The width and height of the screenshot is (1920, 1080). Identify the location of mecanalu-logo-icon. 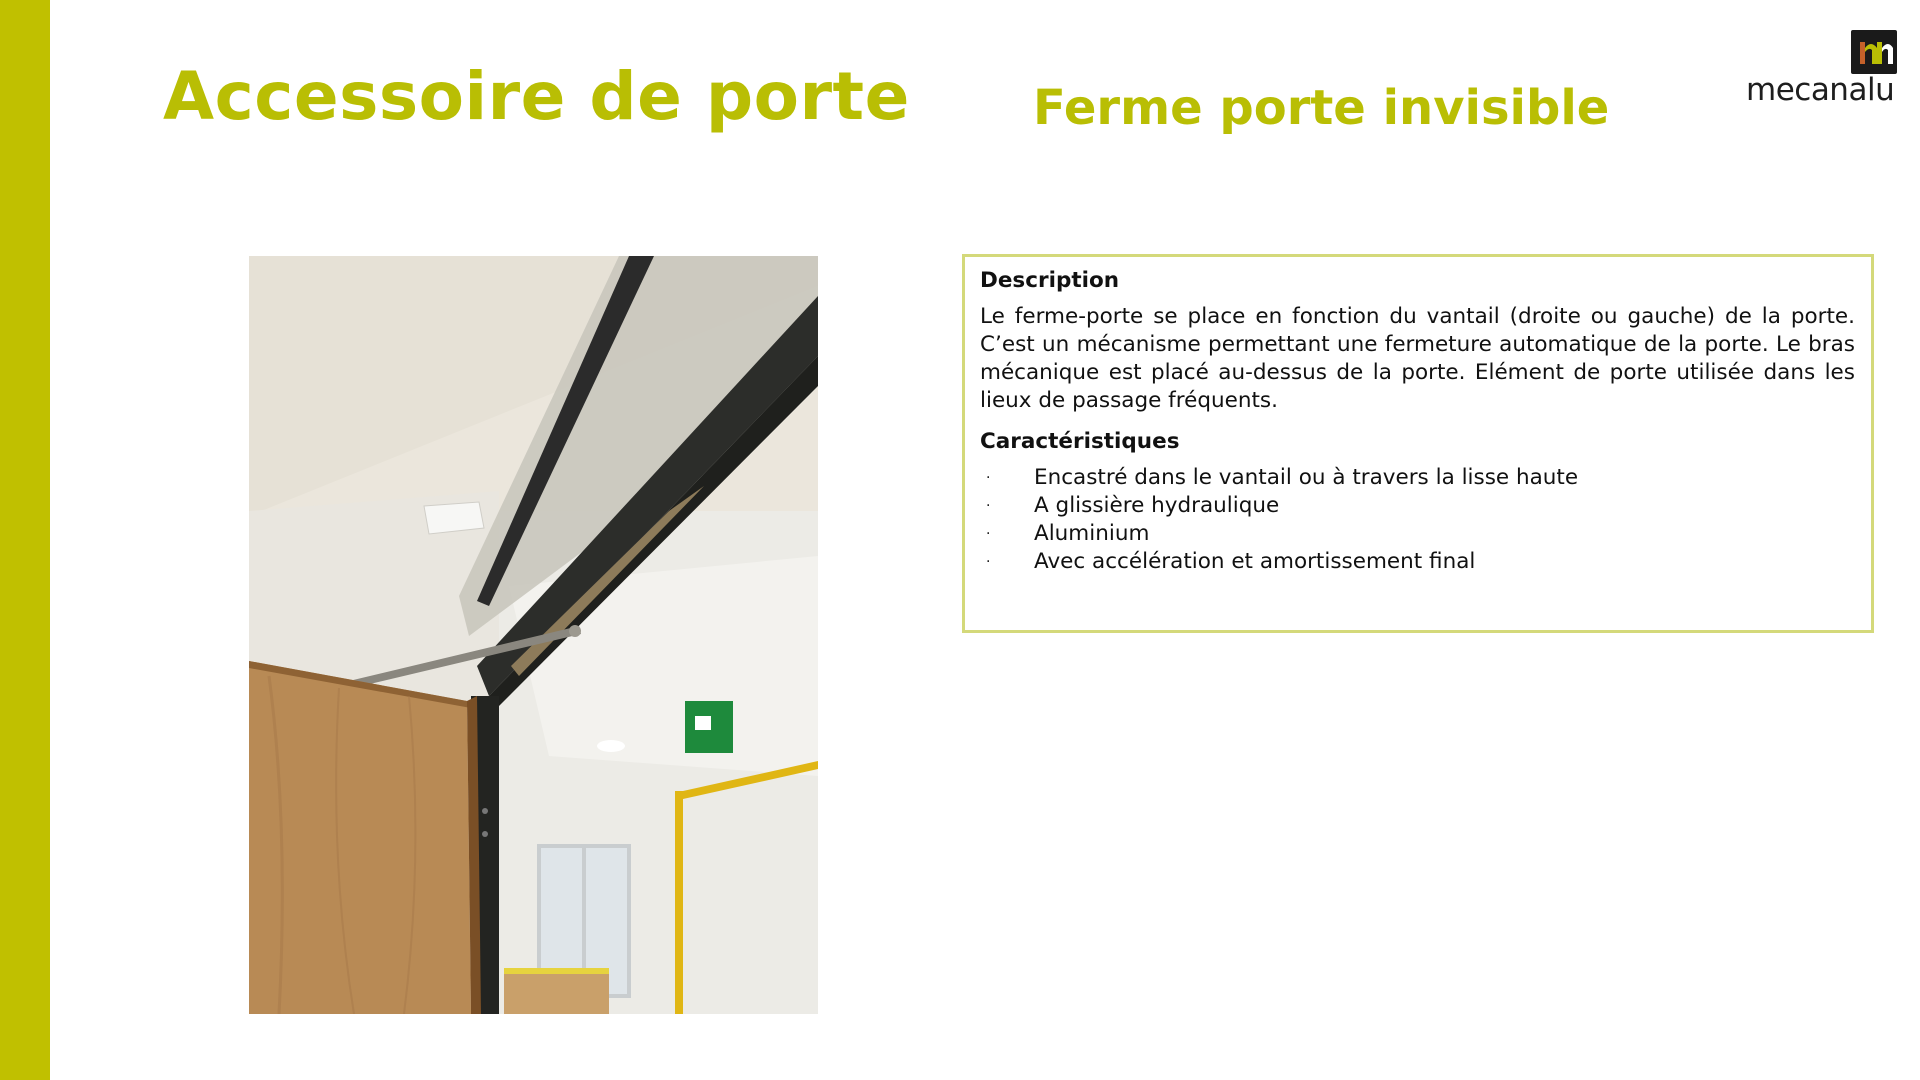
(1874, 52).